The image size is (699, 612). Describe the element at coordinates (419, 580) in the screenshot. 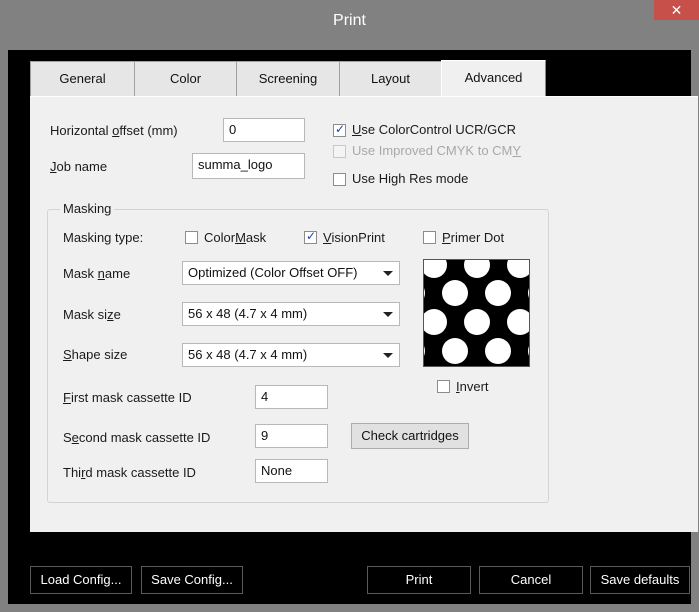

I see `print-button: Print` at that location.